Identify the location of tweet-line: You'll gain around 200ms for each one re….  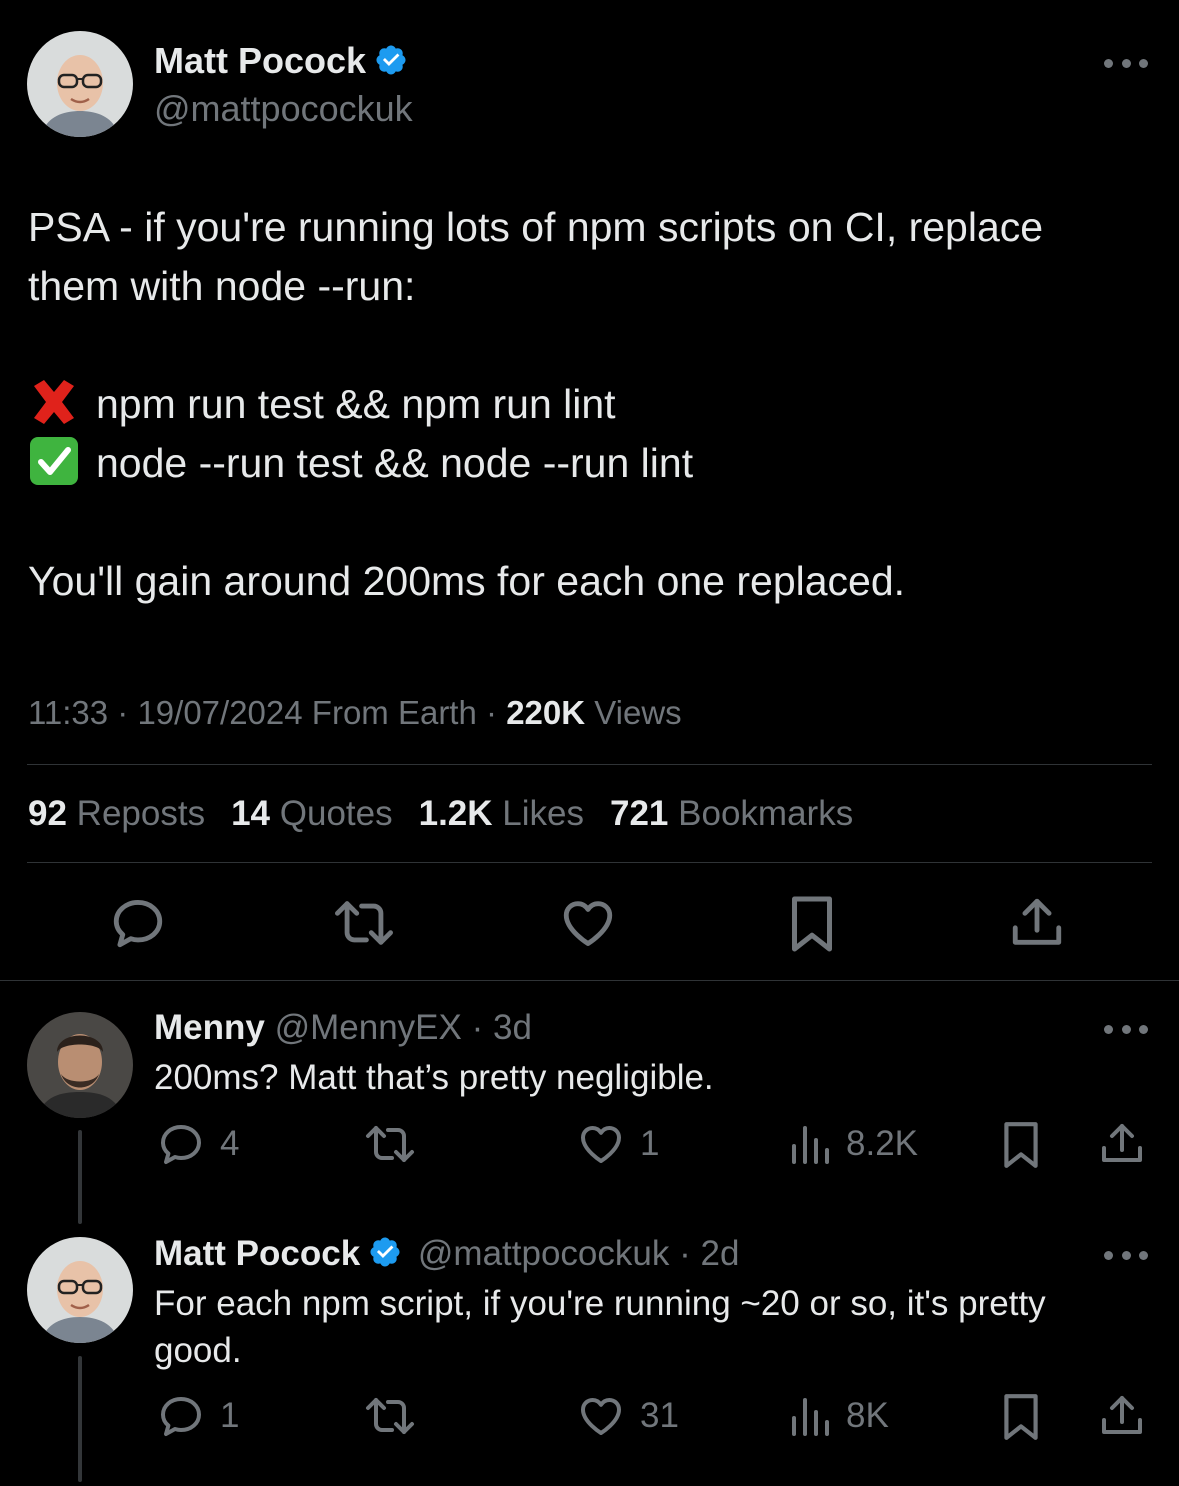
(467, 581).